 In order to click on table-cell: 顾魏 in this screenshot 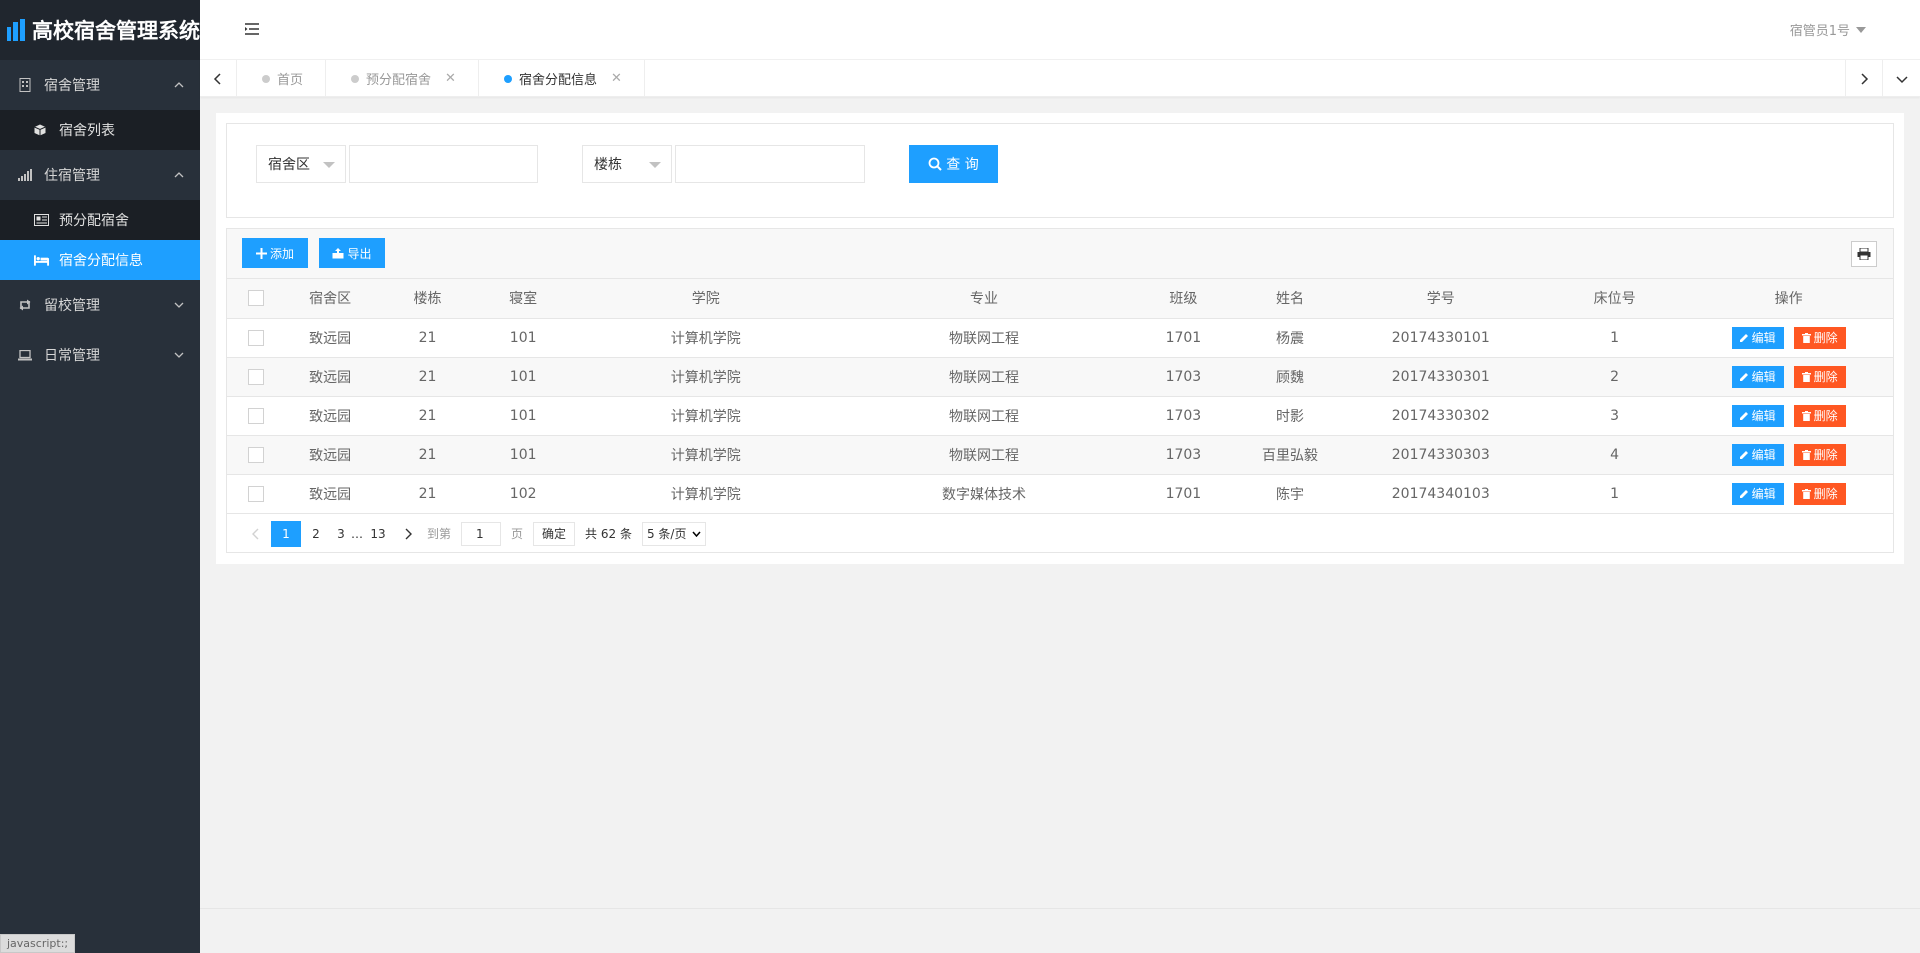, I will do `click(1290, 377)`.